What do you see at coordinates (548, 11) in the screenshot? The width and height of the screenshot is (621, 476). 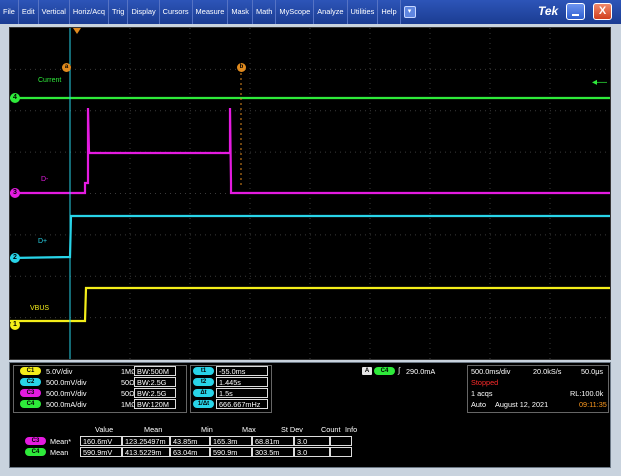 I see `brand-logo: Tek` at bounding box center [548, 11].